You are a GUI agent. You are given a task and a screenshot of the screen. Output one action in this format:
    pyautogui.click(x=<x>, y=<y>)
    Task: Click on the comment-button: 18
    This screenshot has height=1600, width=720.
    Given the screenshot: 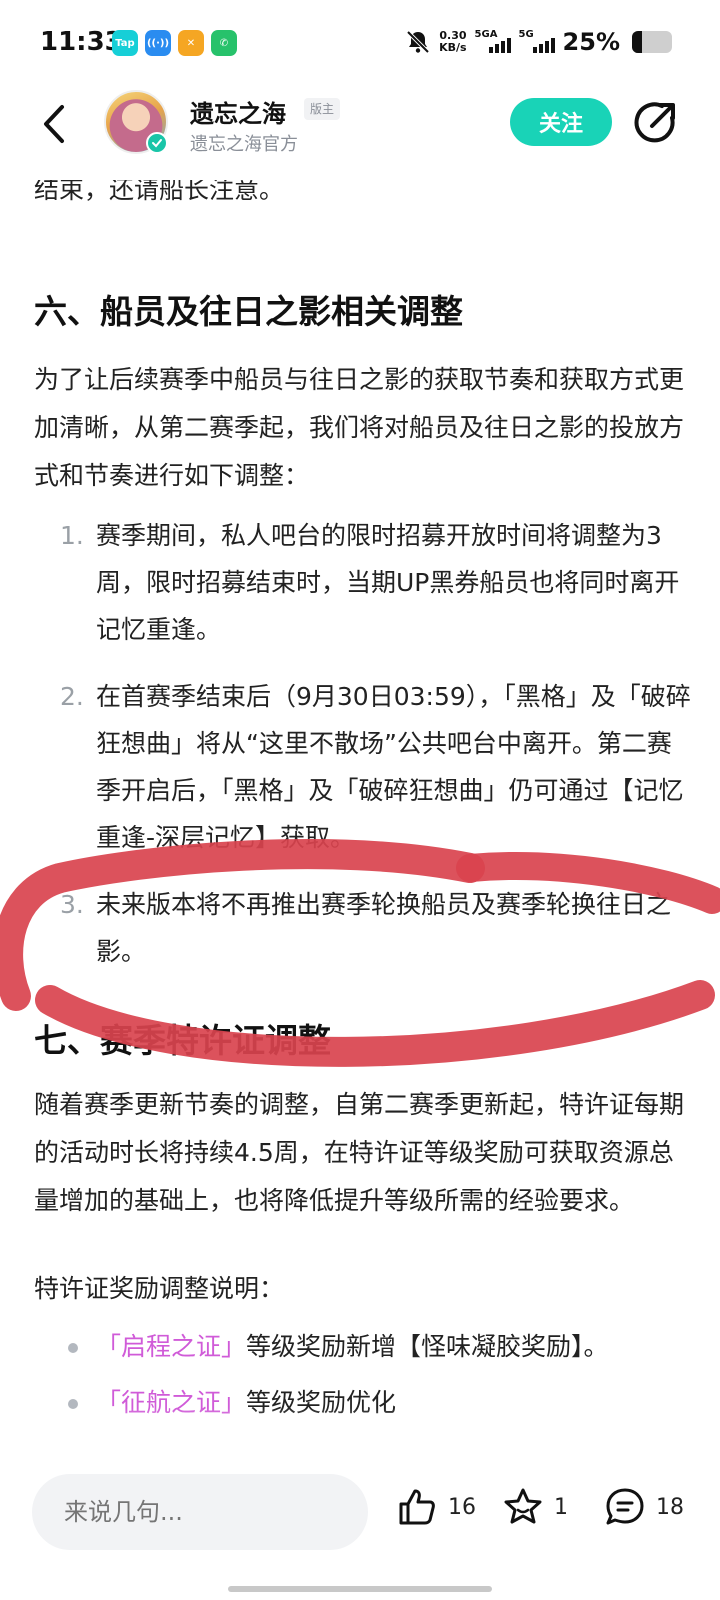 What is the action you would take?
    pyautogui.click(x=644, y=1507)
    